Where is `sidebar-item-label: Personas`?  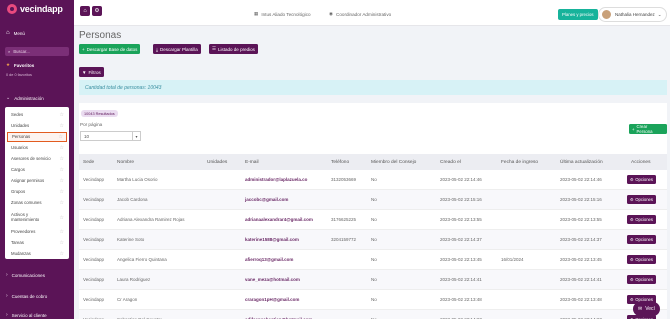
sidebar-item-label: Personas is located at coordinates (21, 136).